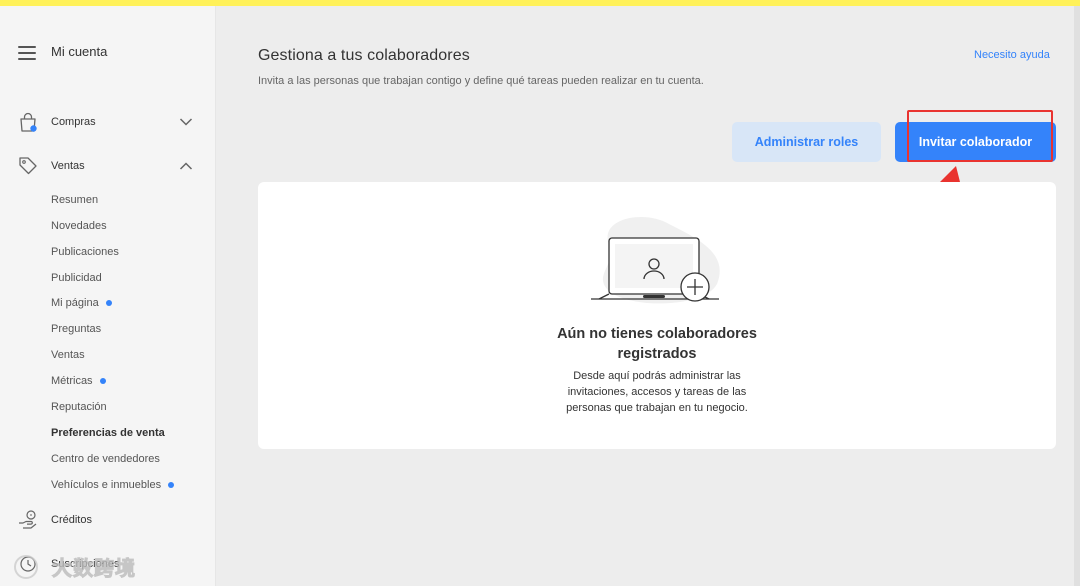 This screenshot has height=586, width=1080. I want to click on sidebar-subitem-preguntas: Preguntas, so click(76, 329).